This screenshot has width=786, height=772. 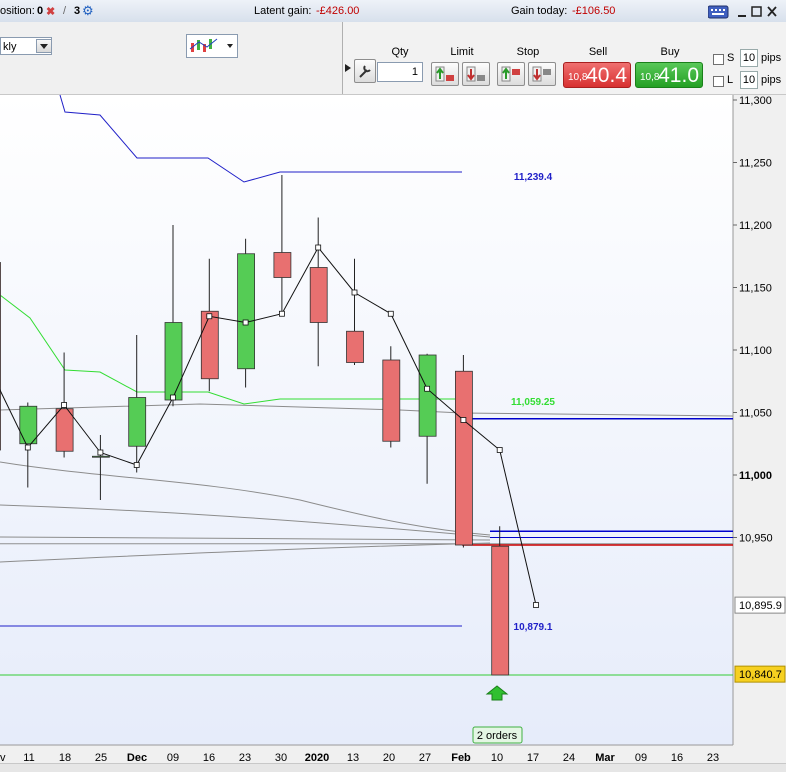 I want to click on y-tick-label: 11,150, so click(x=755, y=289).